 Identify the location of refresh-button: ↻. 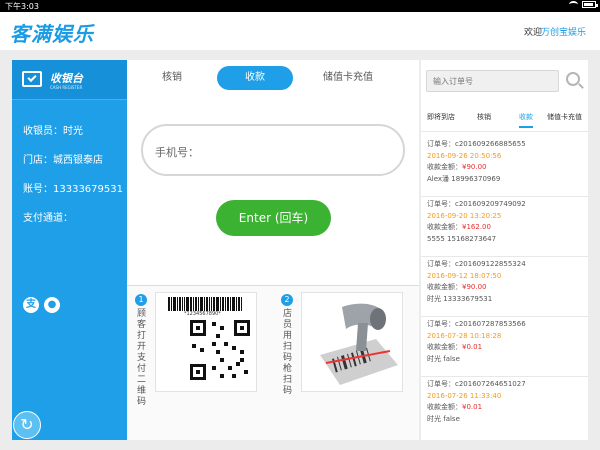
(27, 425).